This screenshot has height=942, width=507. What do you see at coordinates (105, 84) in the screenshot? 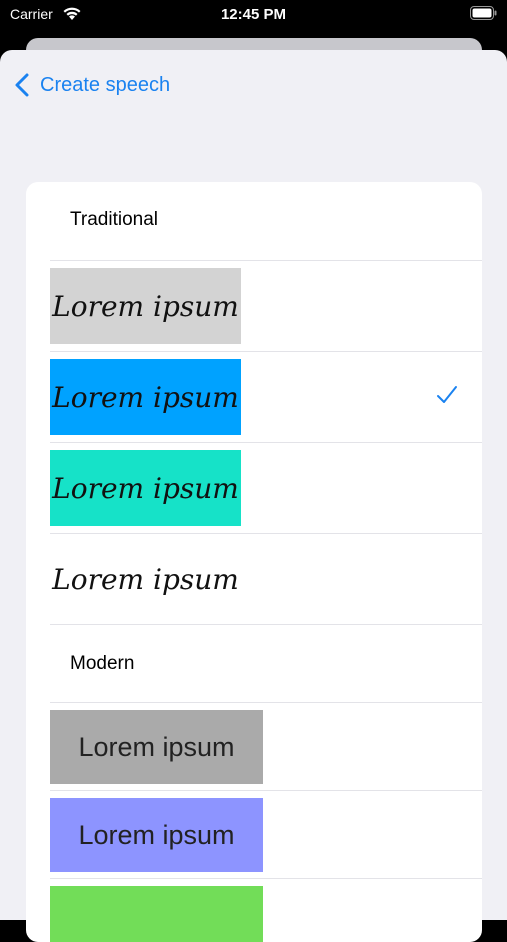
I see `back-button-label: Create speech` at bounding box center [105, 84].